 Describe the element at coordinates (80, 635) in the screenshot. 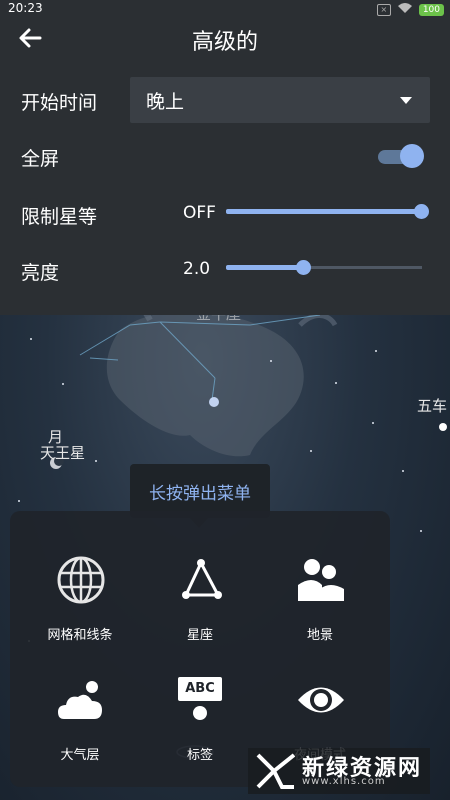

I see `menu-label: 网格和线条` at that location.